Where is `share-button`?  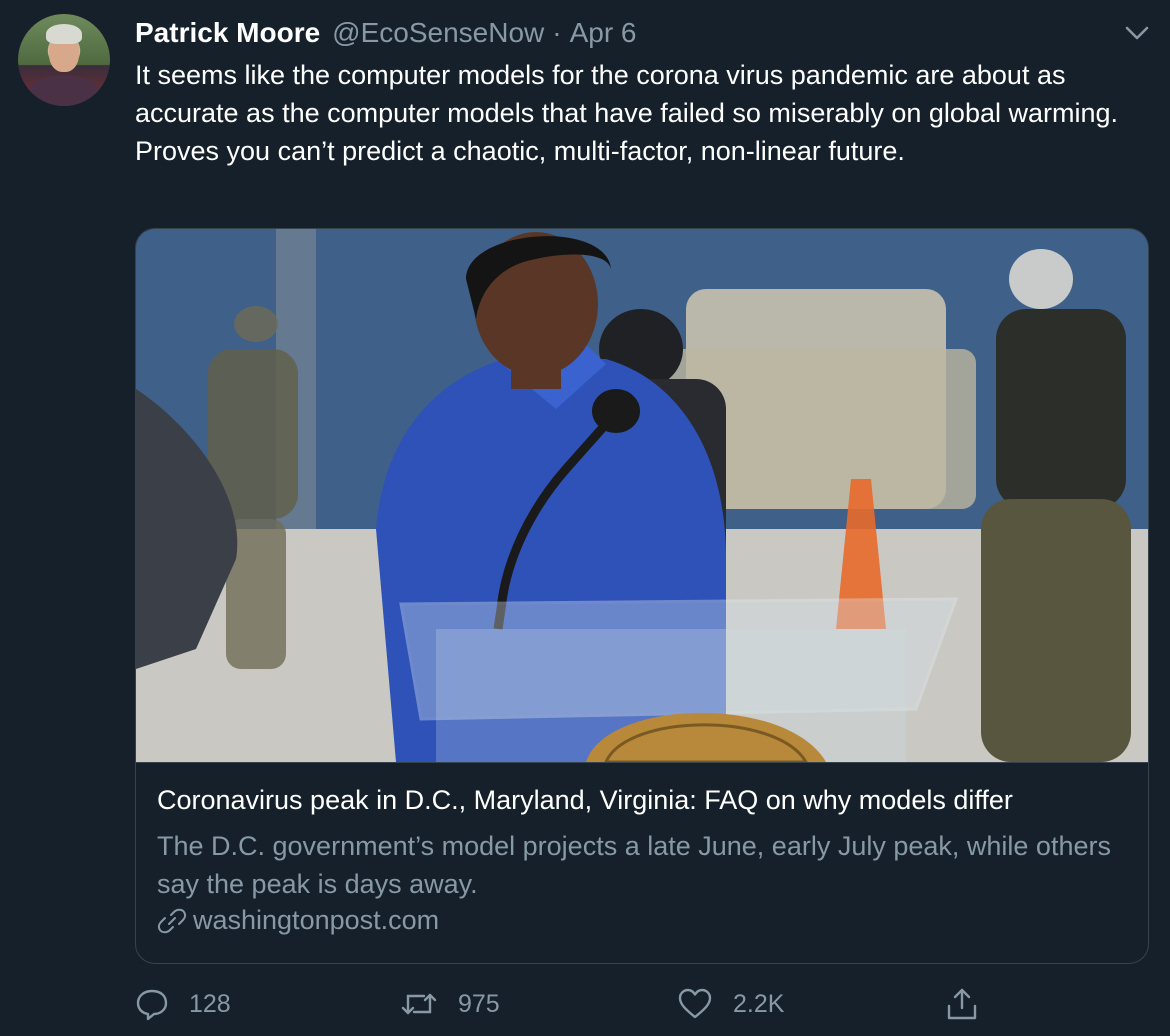
share-button is located at coordinates (972, 1004).